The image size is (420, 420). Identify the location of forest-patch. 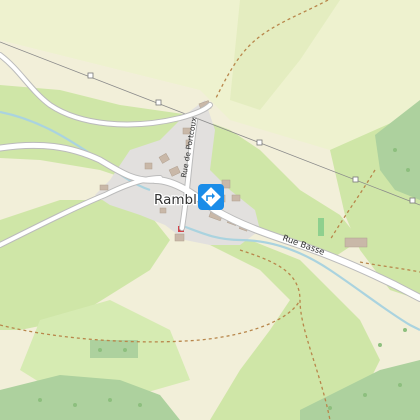
(114, 349).